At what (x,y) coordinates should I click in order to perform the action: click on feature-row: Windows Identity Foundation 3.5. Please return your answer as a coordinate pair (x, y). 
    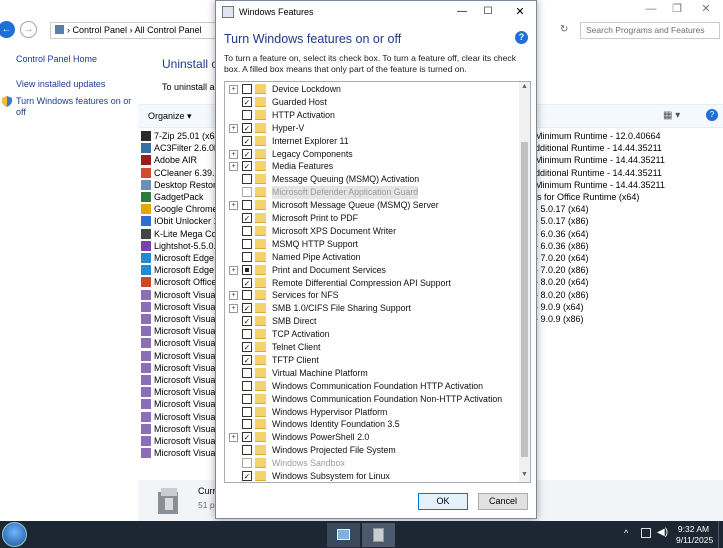
    Looking at the image, I should click on (370, 424).